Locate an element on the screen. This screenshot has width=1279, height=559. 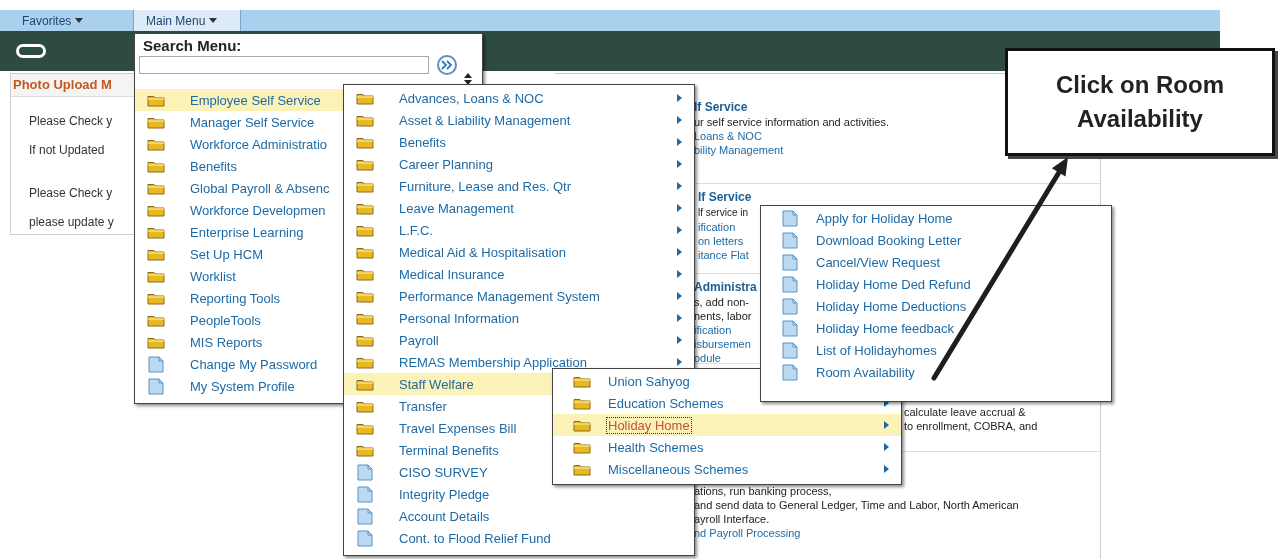
menu-item: Holiday Home Deductions is located at coordinates (936, 306).